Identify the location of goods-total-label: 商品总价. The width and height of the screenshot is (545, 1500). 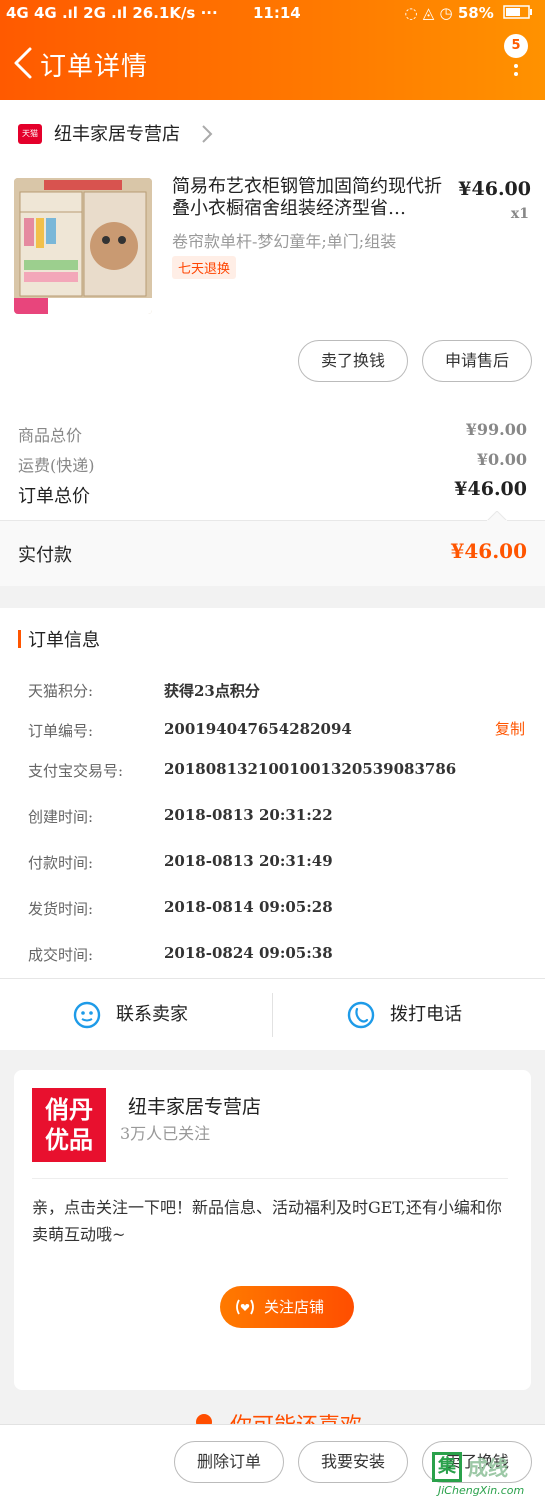
(50, 435).